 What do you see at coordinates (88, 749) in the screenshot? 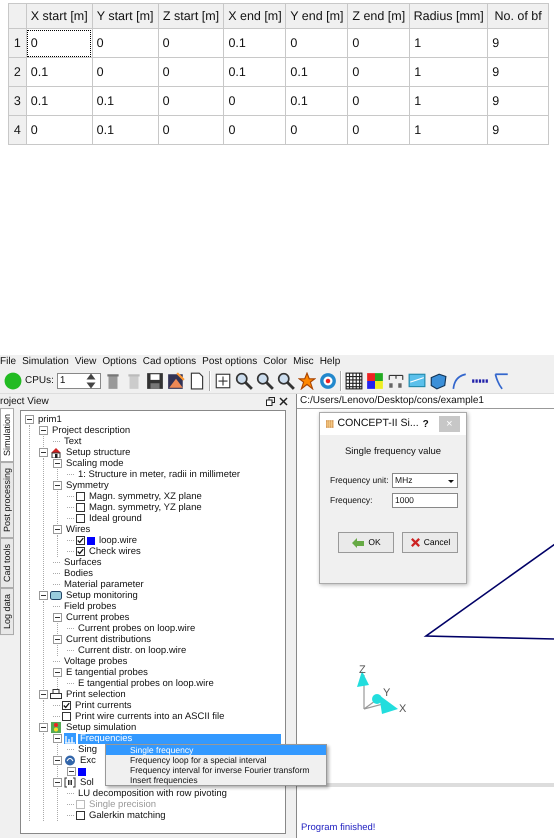
I see `tree-item: Sing` at bounding box center [88, 749].